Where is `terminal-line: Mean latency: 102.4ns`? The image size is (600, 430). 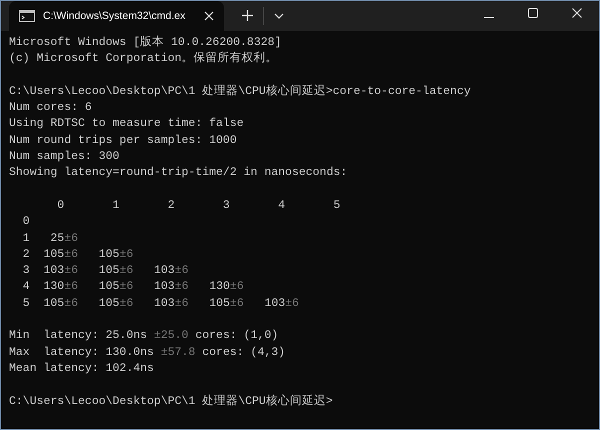
terminal-line: Mean latency: 102.4ns is located at coordinates (82, 368).